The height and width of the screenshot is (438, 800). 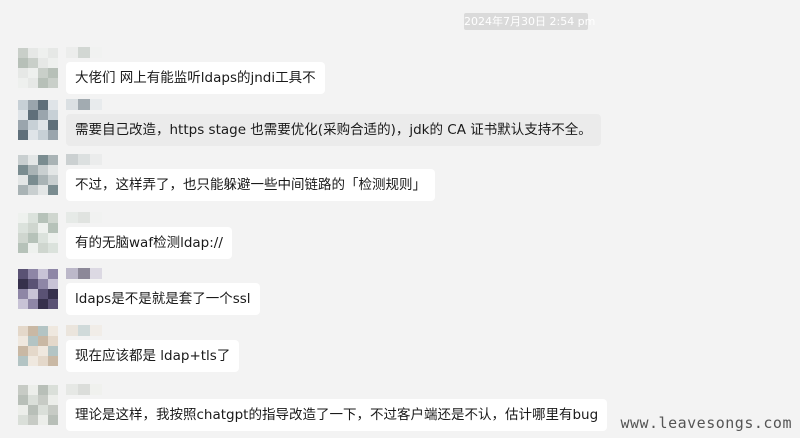 I want to click on message-bubble: 大佬们 网上有能监听ldaps的jndi工具不, so click(x=195, y=78).